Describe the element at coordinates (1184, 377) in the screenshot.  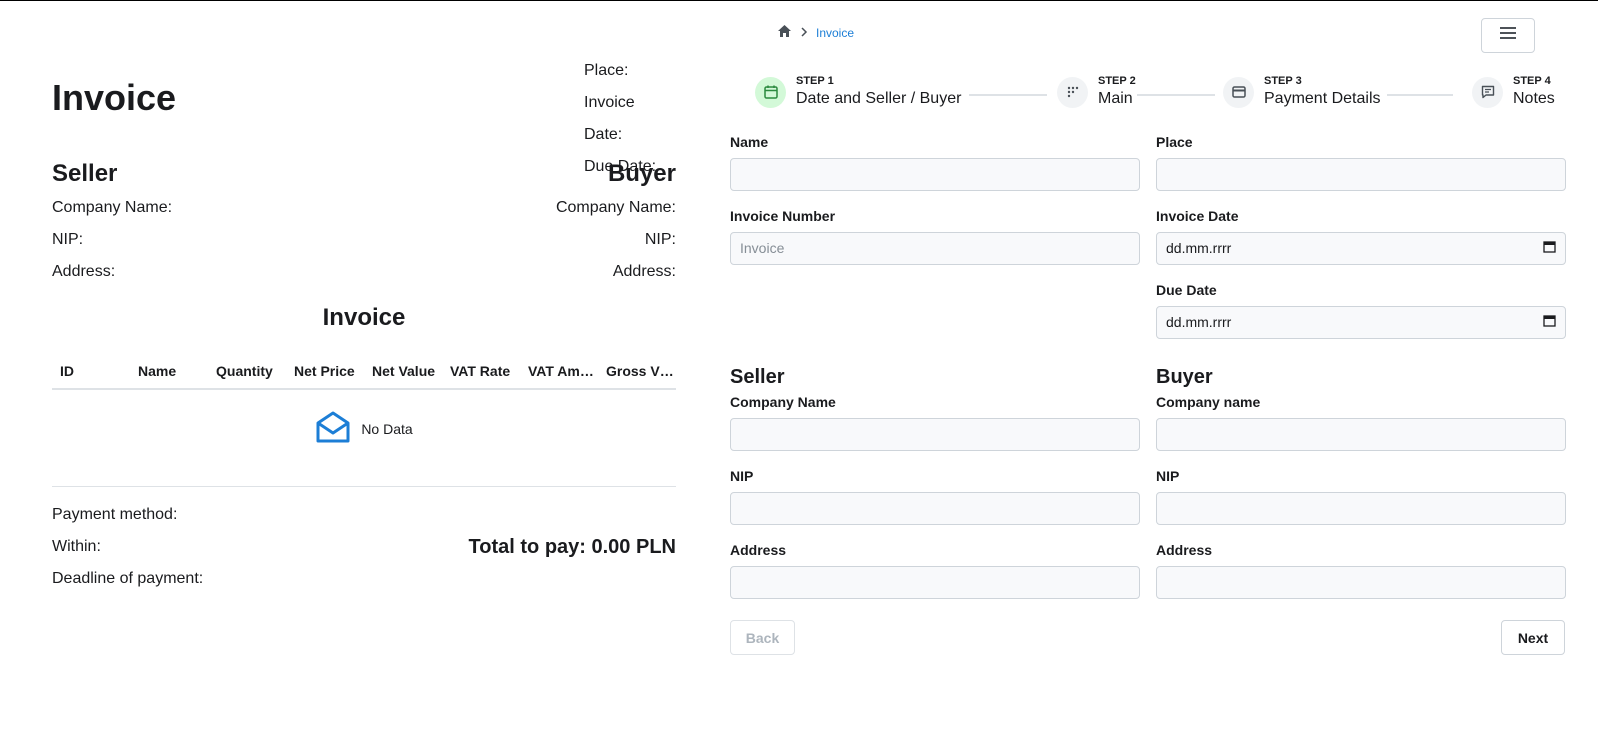
I see `buyer-section-heading: Buyer` at that location.